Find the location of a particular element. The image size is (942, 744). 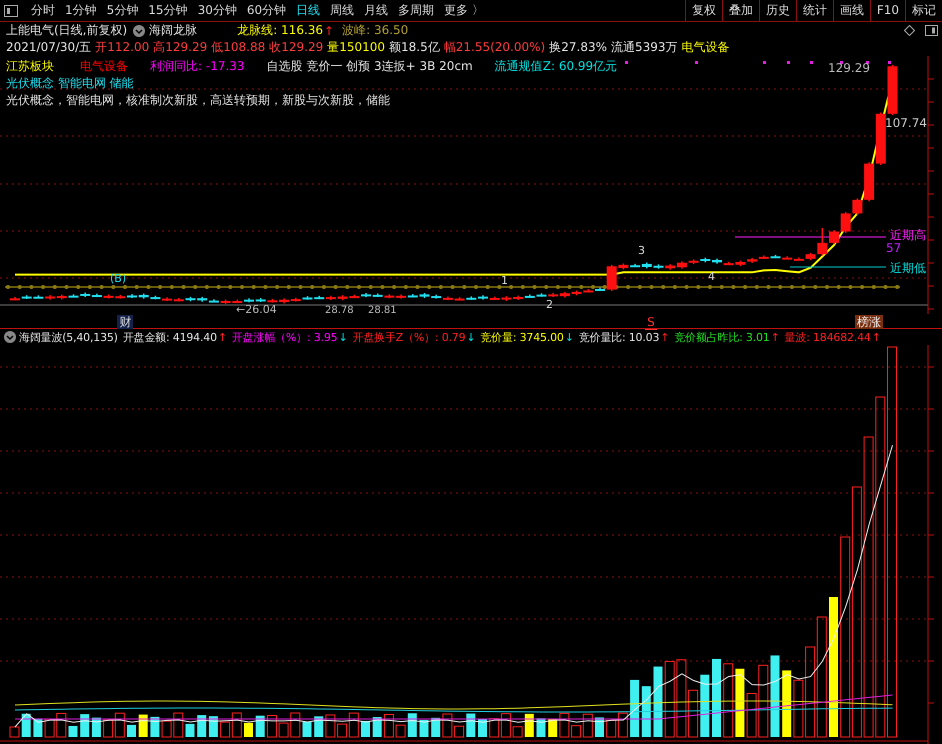

period-tab: 5分钟 is located at coordinates (123, 10).